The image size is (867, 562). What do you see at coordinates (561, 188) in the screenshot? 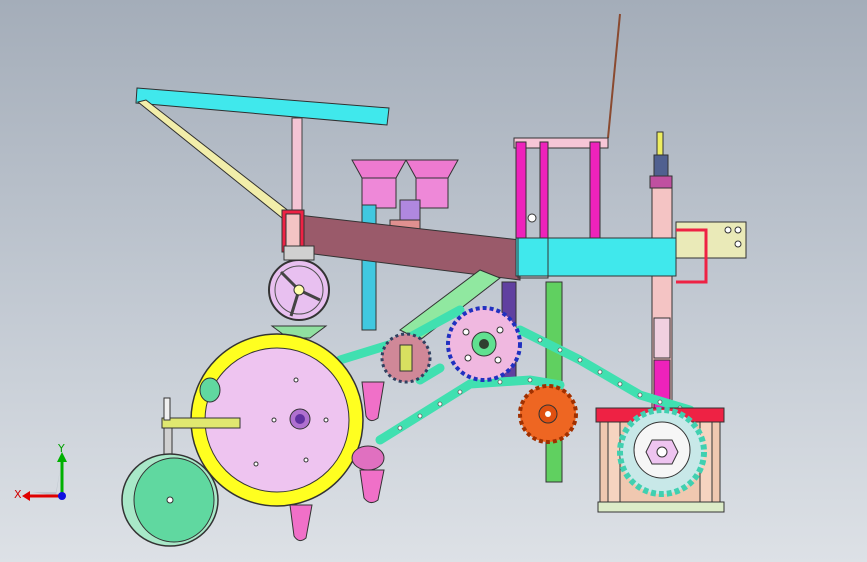
I see `magenta-frame` at bounding box center [561, 188].